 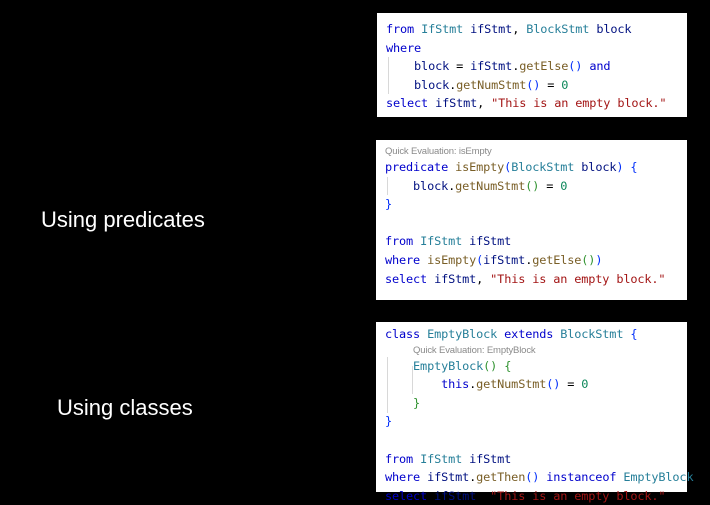 What do you see at coordinates (536, 366) in the screenshot?
I see `code-line: EmptyBlock() {` at bounding box center [536, 366].